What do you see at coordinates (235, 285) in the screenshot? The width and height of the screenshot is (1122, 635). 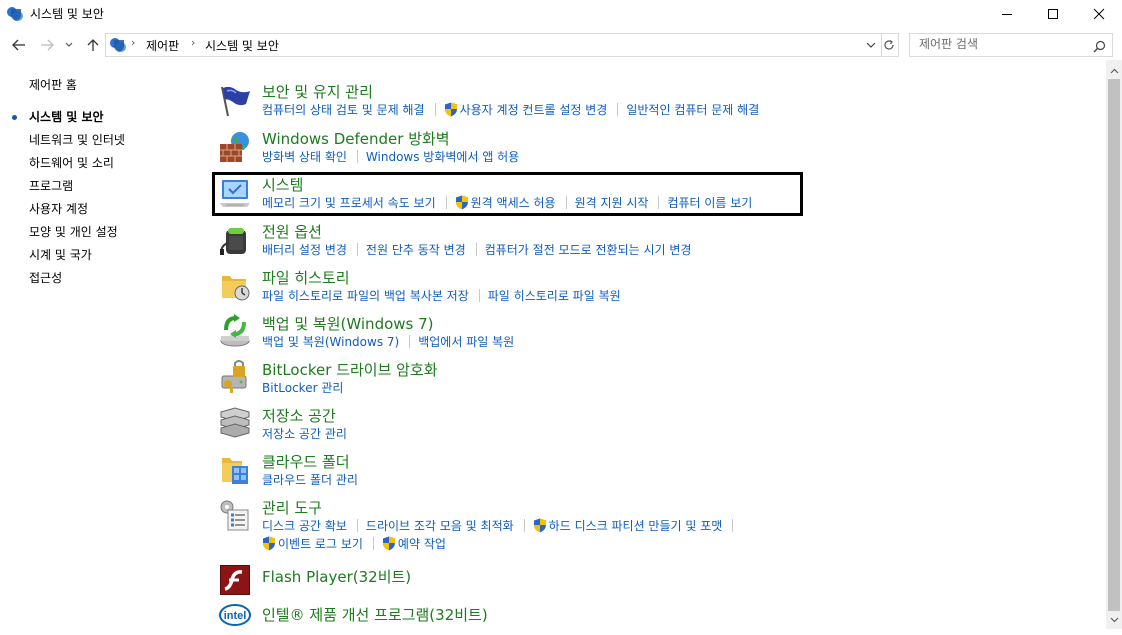 I see `file-history-icon` at bounding box center [235, 285].